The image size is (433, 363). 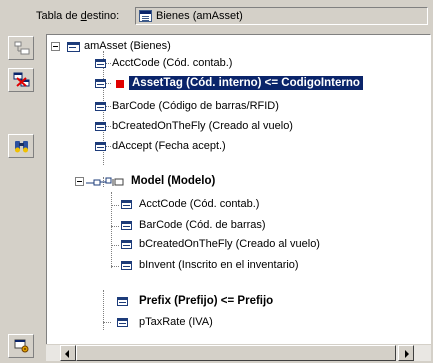 What do you see at coordinates (176, 322) in the screenshot?
I see `tree-node-label: pTaxRate (IVA)` at bounding box center [176, 322].